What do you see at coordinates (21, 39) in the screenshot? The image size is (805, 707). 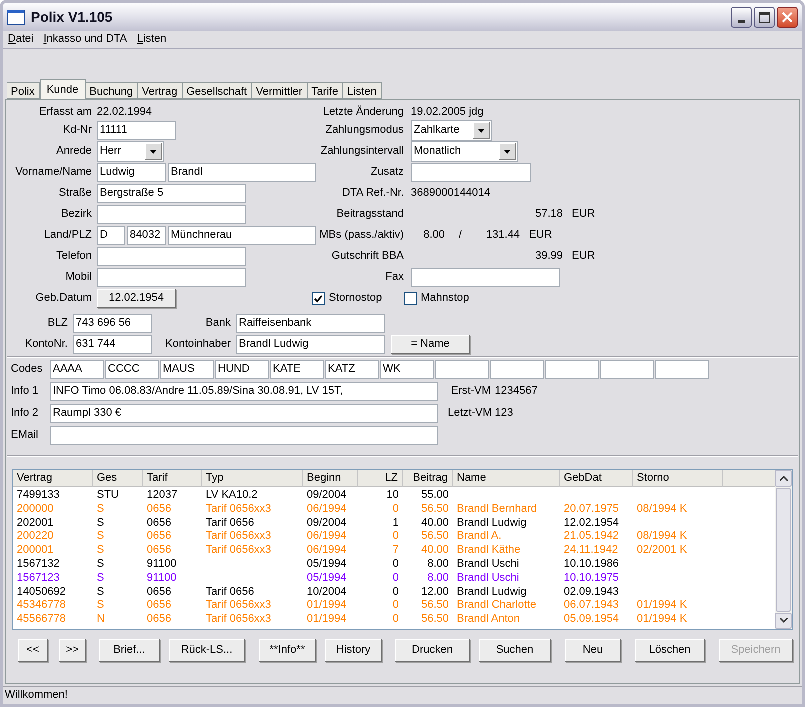 I see `menu-item: Datei` at bounding box center [21, 39].